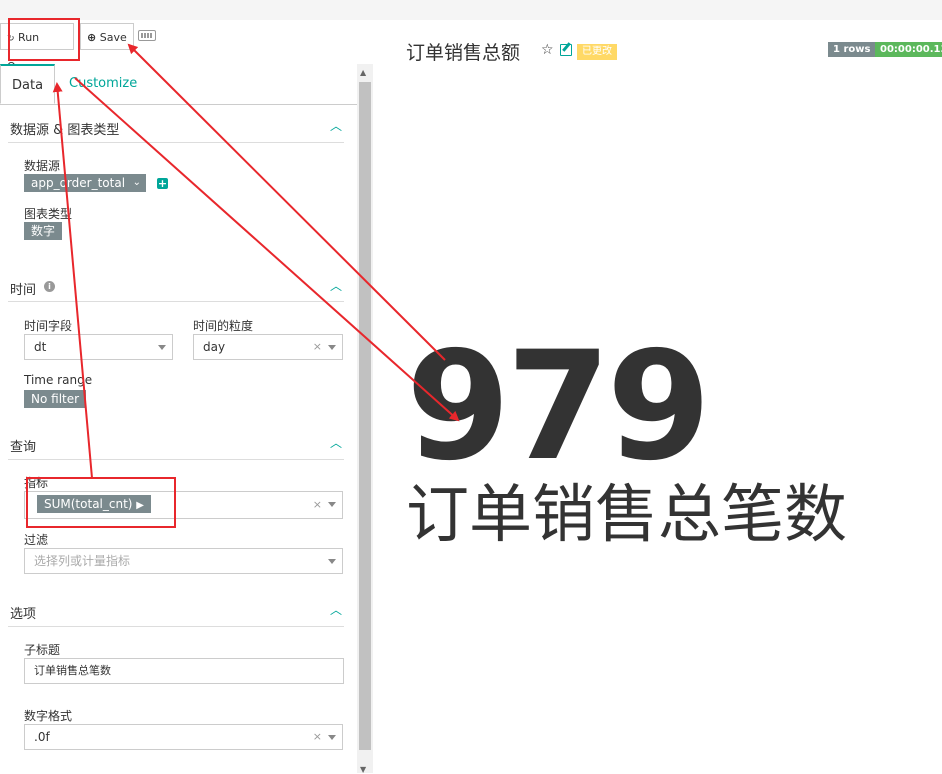 Image resolution: width=942 pixels, height=774 pixels. What do you see at coordinates (183, 561) in the screenshot?
I see `filter-select: 选择列或计量指标` at bounding box center [183, 561].